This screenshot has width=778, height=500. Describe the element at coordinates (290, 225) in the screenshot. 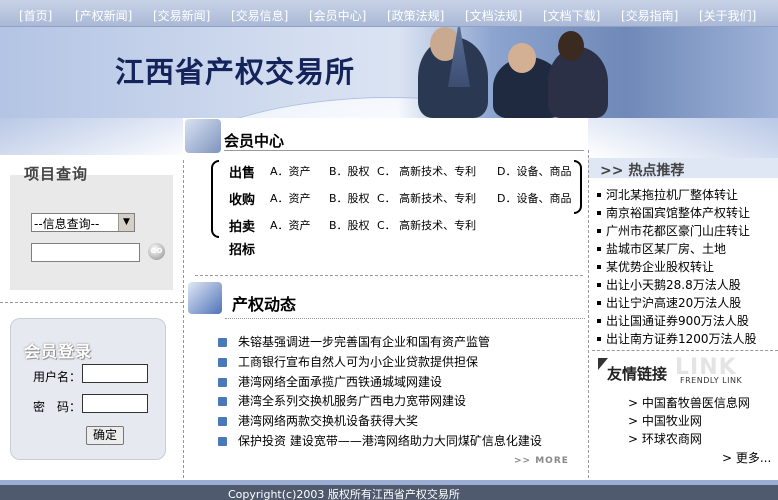

I see `auction-assets: A．资产` at that location.